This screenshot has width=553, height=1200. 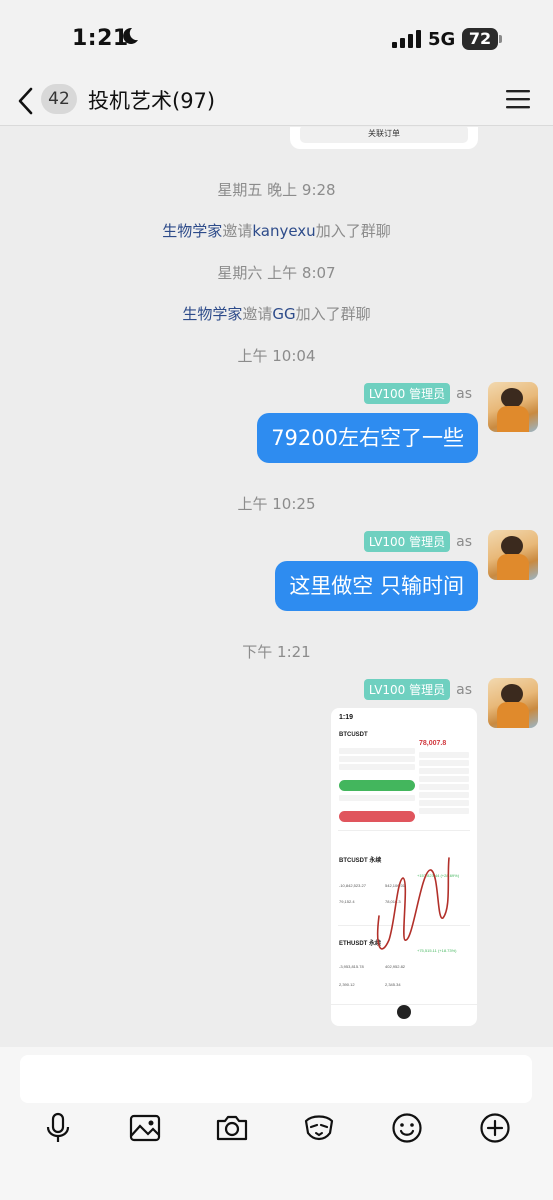 What do you see at coordinates (232, 1128) in the screenshot?
I see `camera-icon` at bounding box center [232, 1128].